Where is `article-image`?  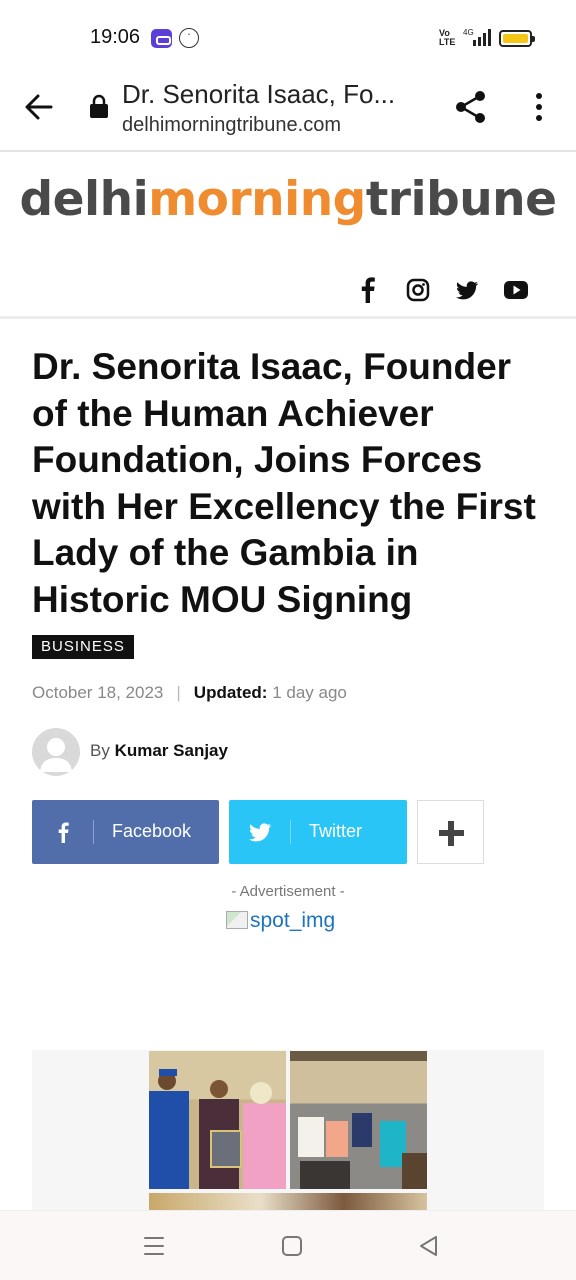
article-image is located at coordinates (288, 1130).